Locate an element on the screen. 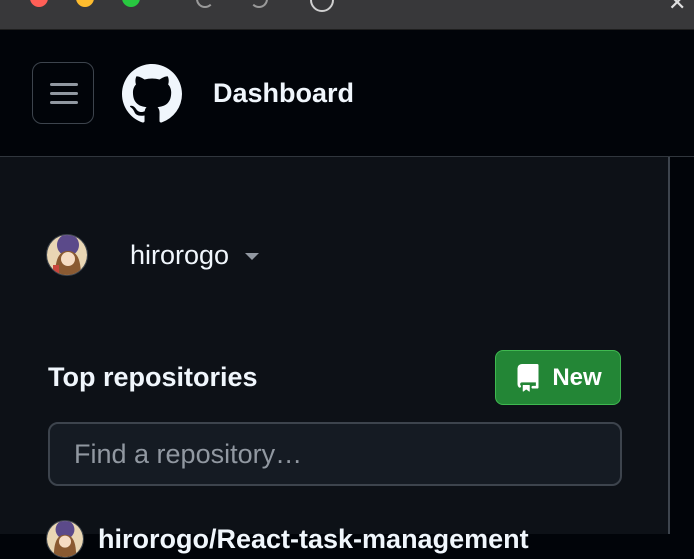 The image size is (694, 559). browser-forward-icon is located at coordinates (259, 4).